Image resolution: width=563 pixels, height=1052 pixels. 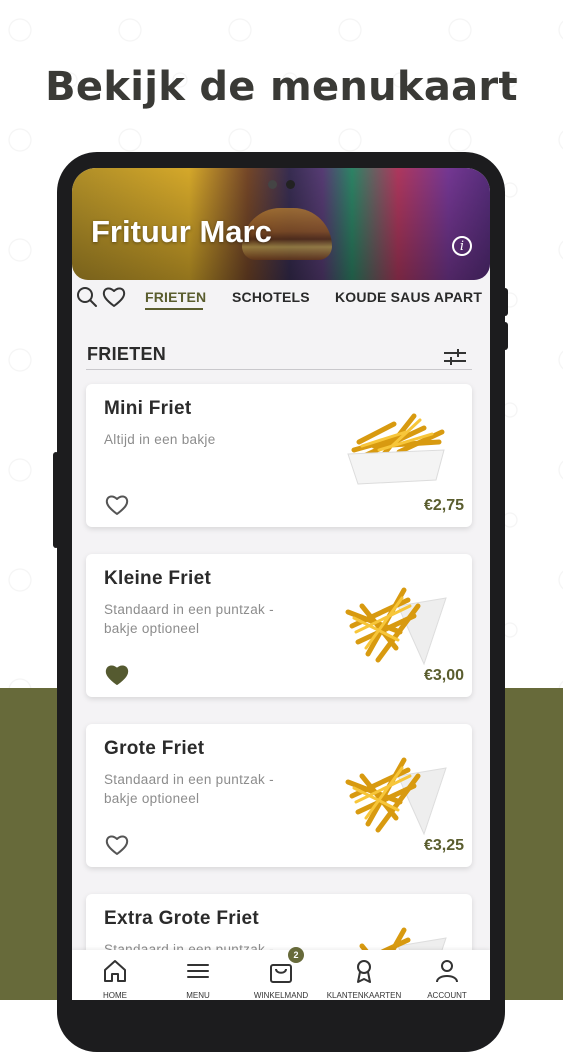 I want to click on loyalty-card-icon, so click(x=364, y=971).